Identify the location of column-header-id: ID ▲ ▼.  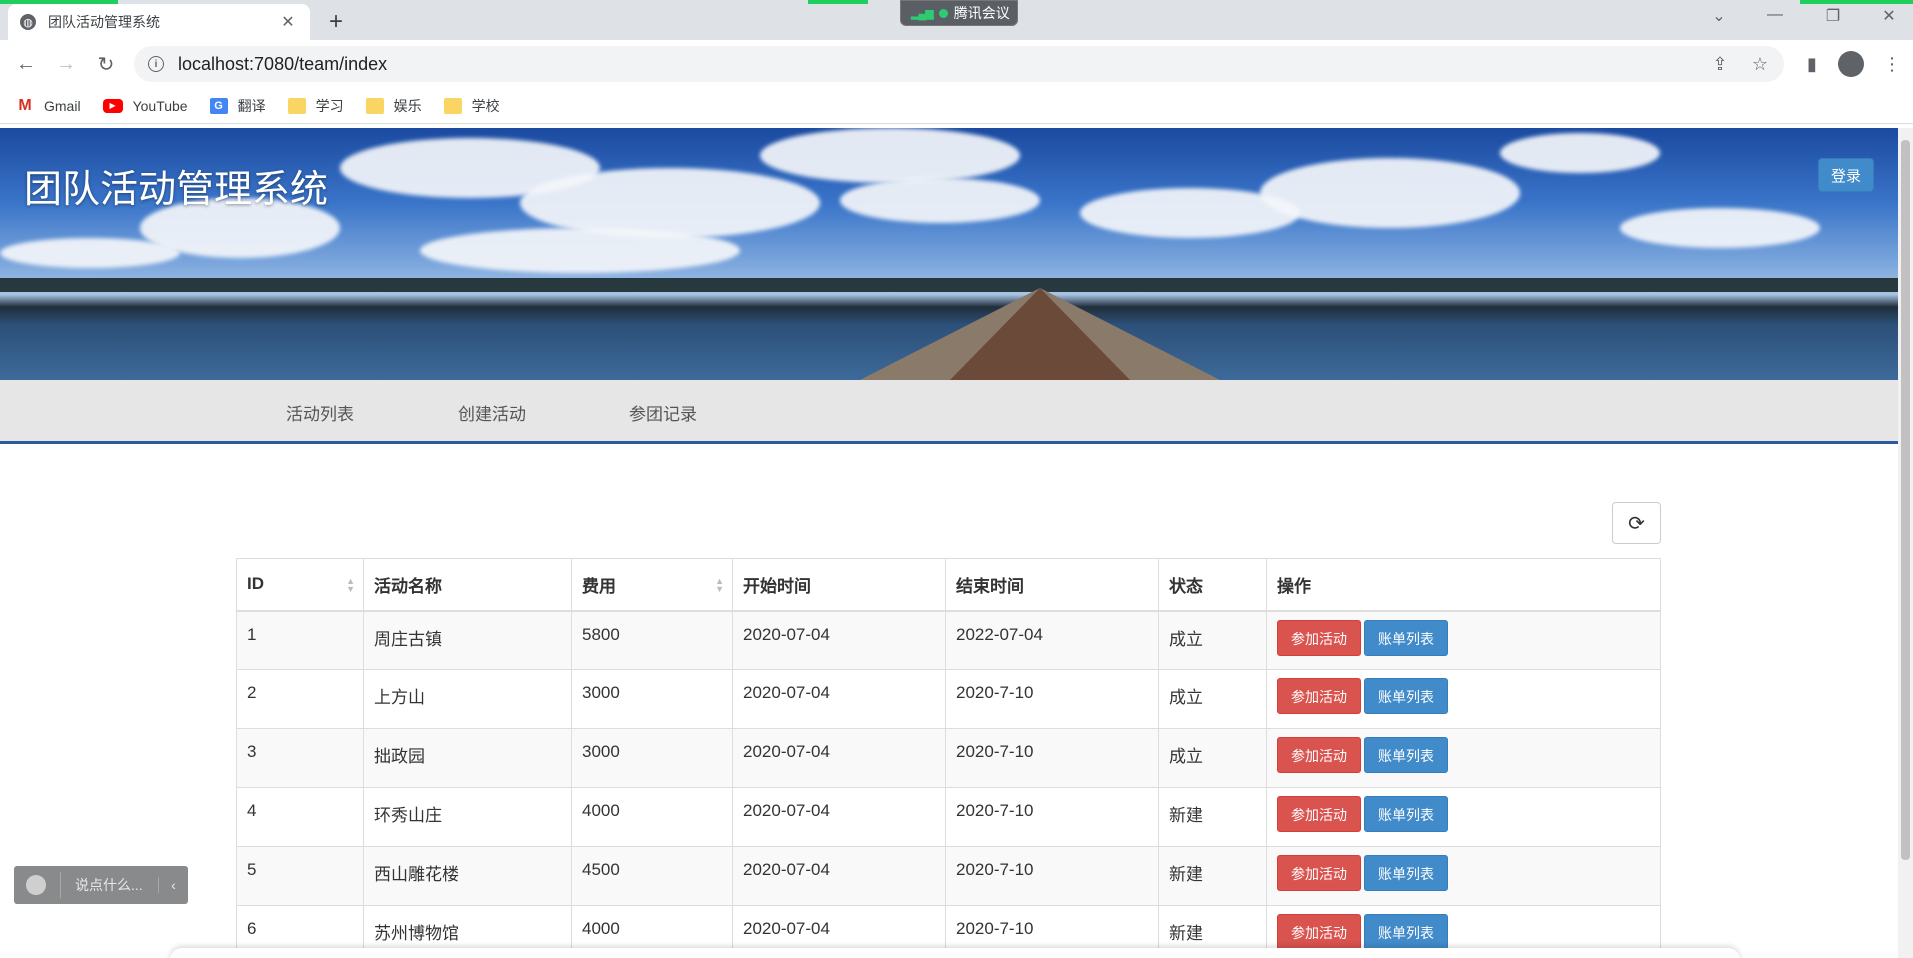
(300, 585).